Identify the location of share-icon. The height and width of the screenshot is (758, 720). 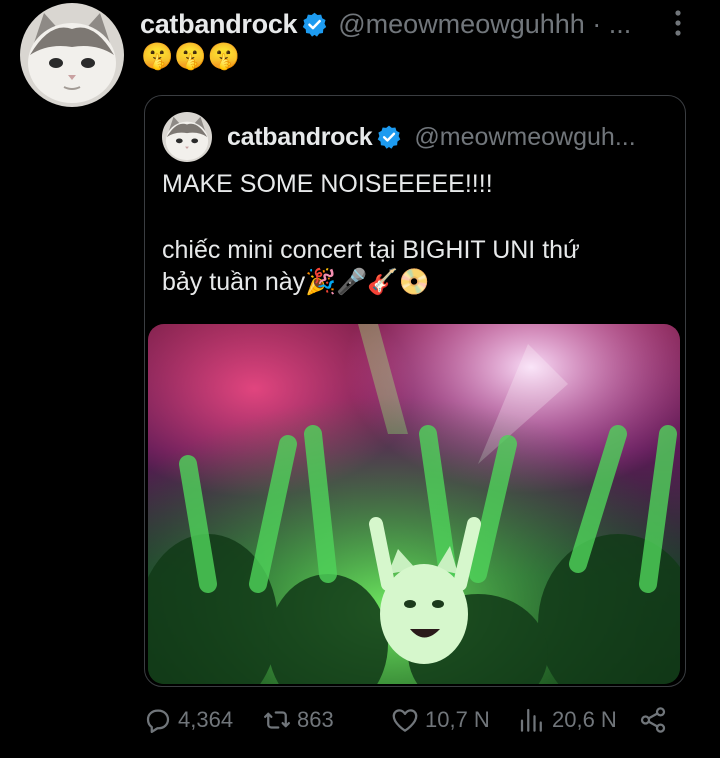
(653, 720).